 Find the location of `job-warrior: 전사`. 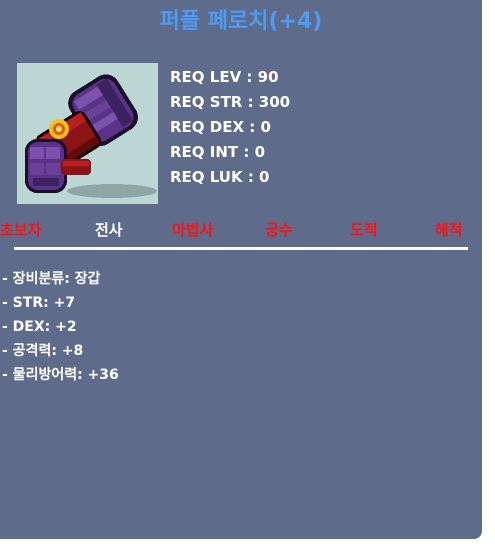

job-warrior: 전사 is located at coordinates (109, 230).